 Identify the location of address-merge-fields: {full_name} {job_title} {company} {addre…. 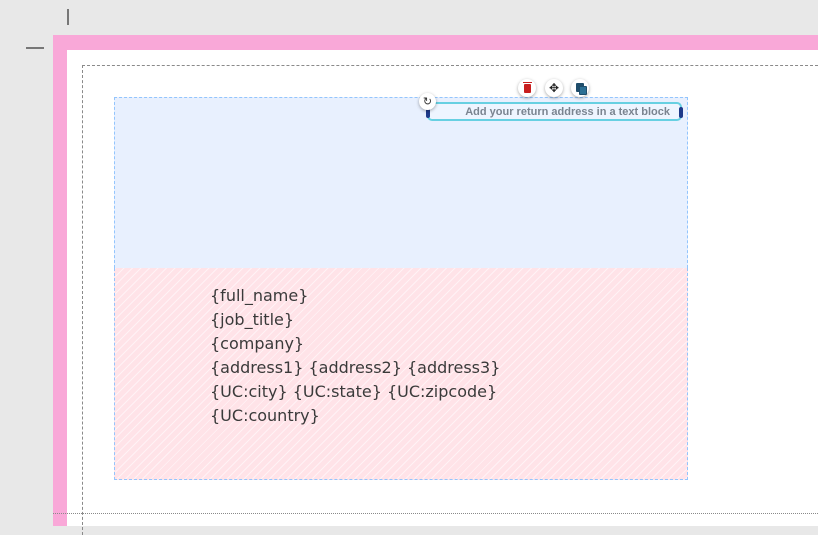
(355, 356).